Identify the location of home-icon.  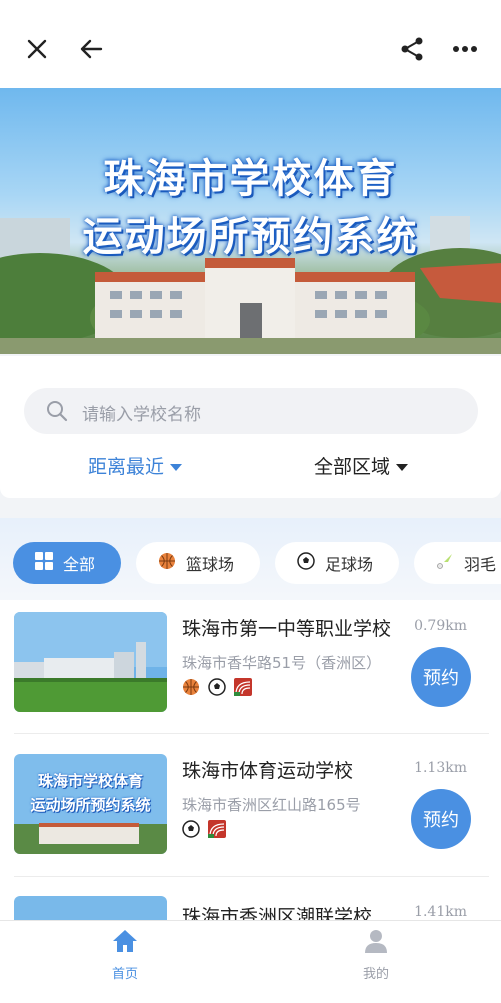
(125, 943).